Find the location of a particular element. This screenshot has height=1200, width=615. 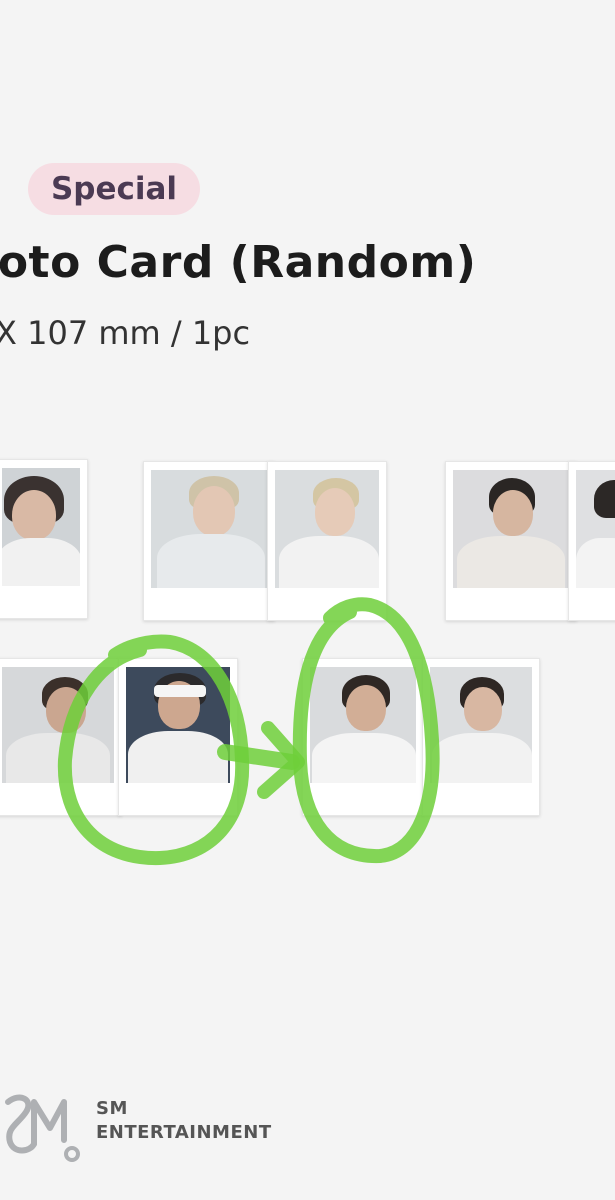

arrow-head-icon is located at coordinates (281, 760).